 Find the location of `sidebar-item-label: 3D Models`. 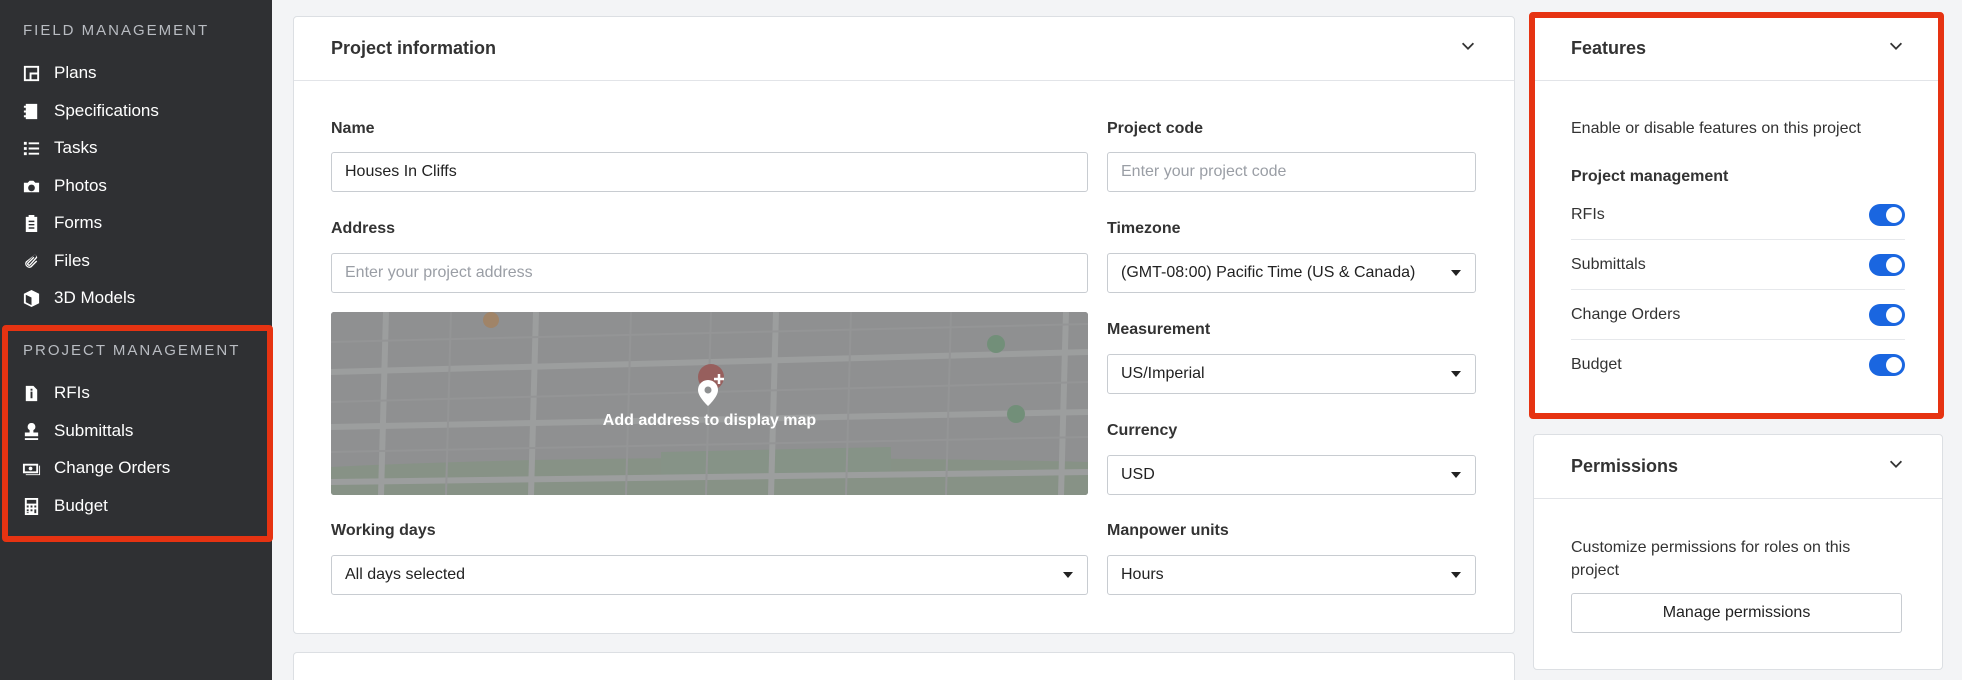

sidebar-item-label: 3D Models is located at coordinates (95, 297).